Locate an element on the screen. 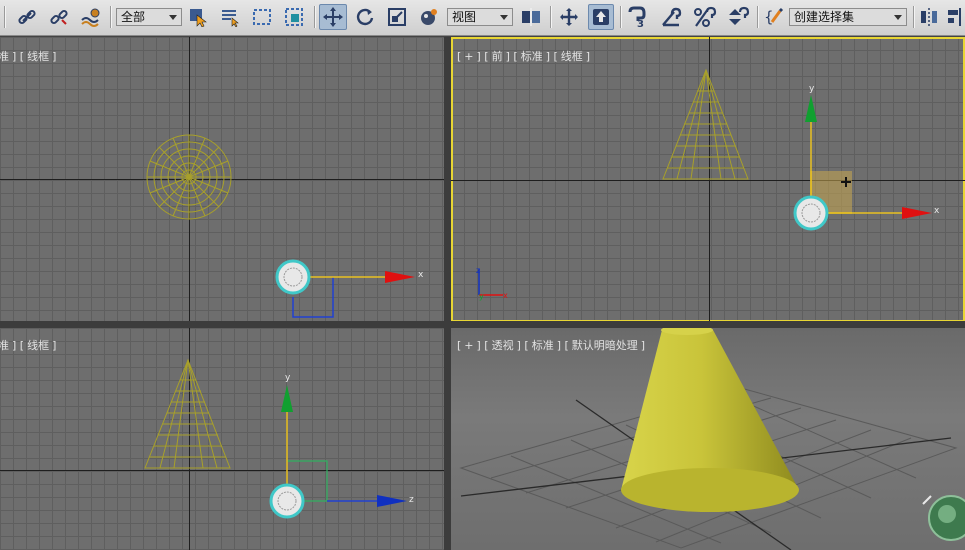 The height and width of the screenshot is (550, 965). svg-text: 3 is located at coordinates (640, 23).